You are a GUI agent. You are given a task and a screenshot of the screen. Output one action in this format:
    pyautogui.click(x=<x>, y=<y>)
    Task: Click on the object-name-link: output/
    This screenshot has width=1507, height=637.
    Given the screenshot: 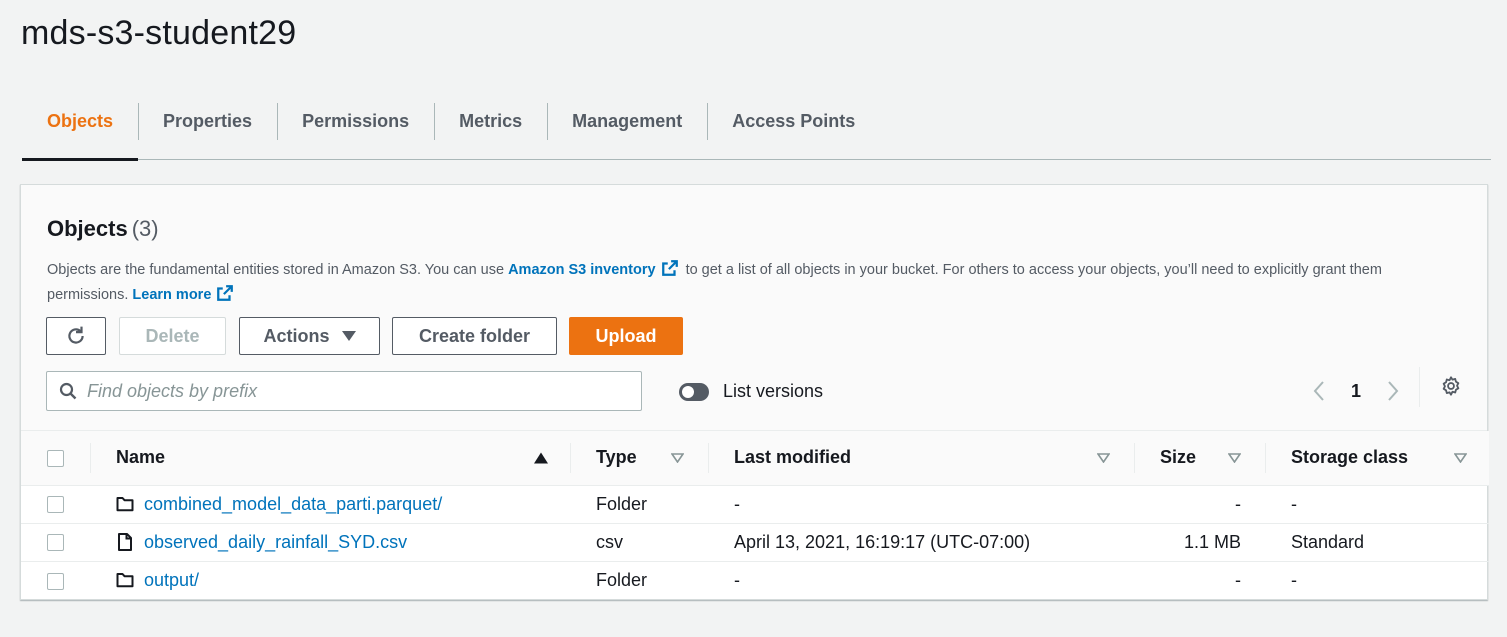 What is the action you would take?
    pyautogui.click(x=171, y=580)
    